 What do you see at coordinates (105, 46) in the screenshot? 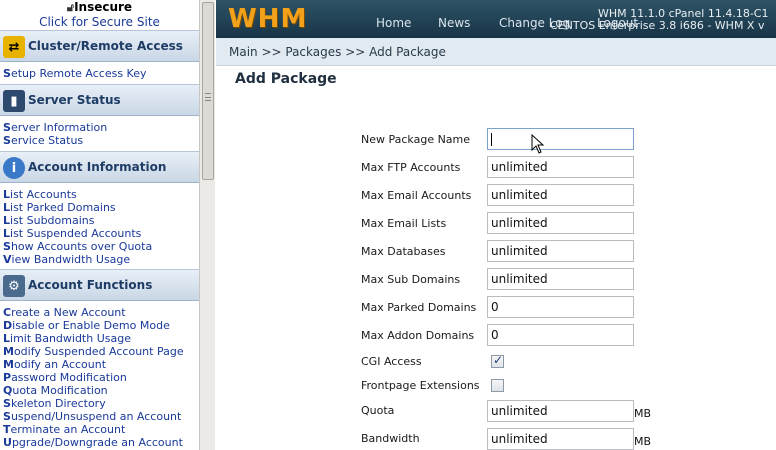
I see `section-title: Cluster/Remote Access` at bounding box center [105, 46].